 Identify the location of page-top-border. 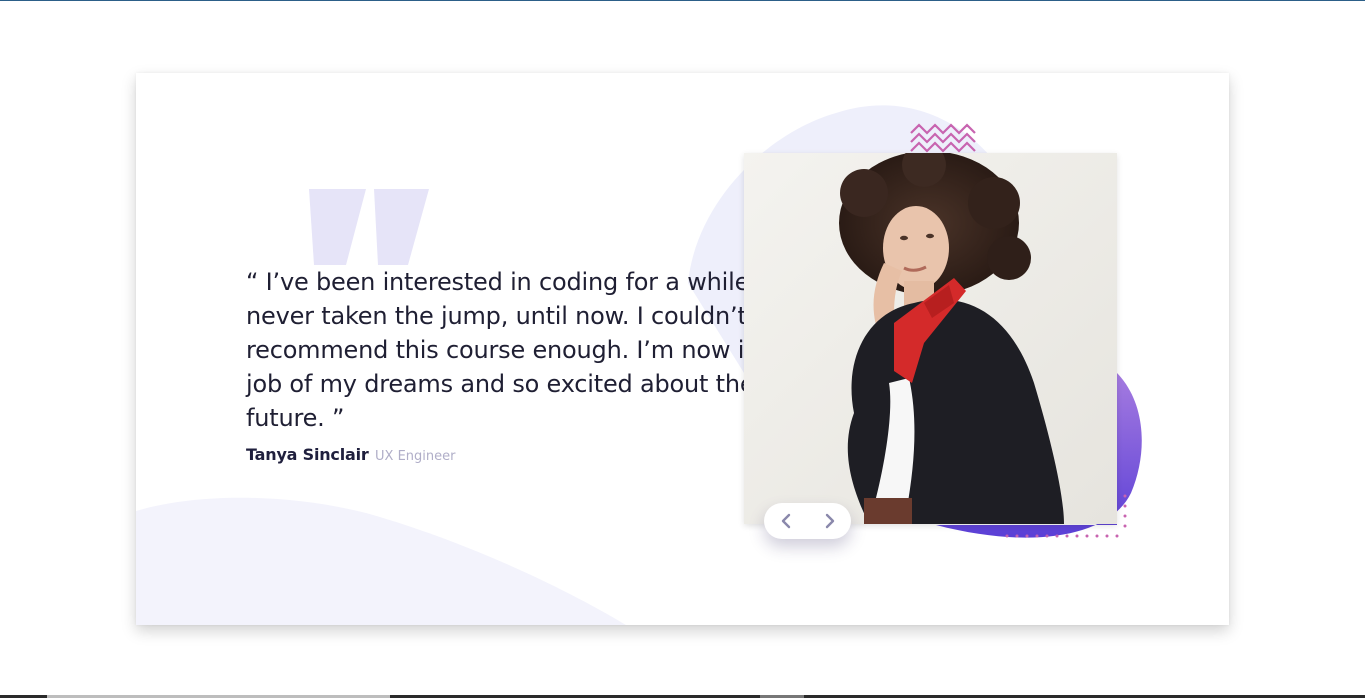
(682, 0).